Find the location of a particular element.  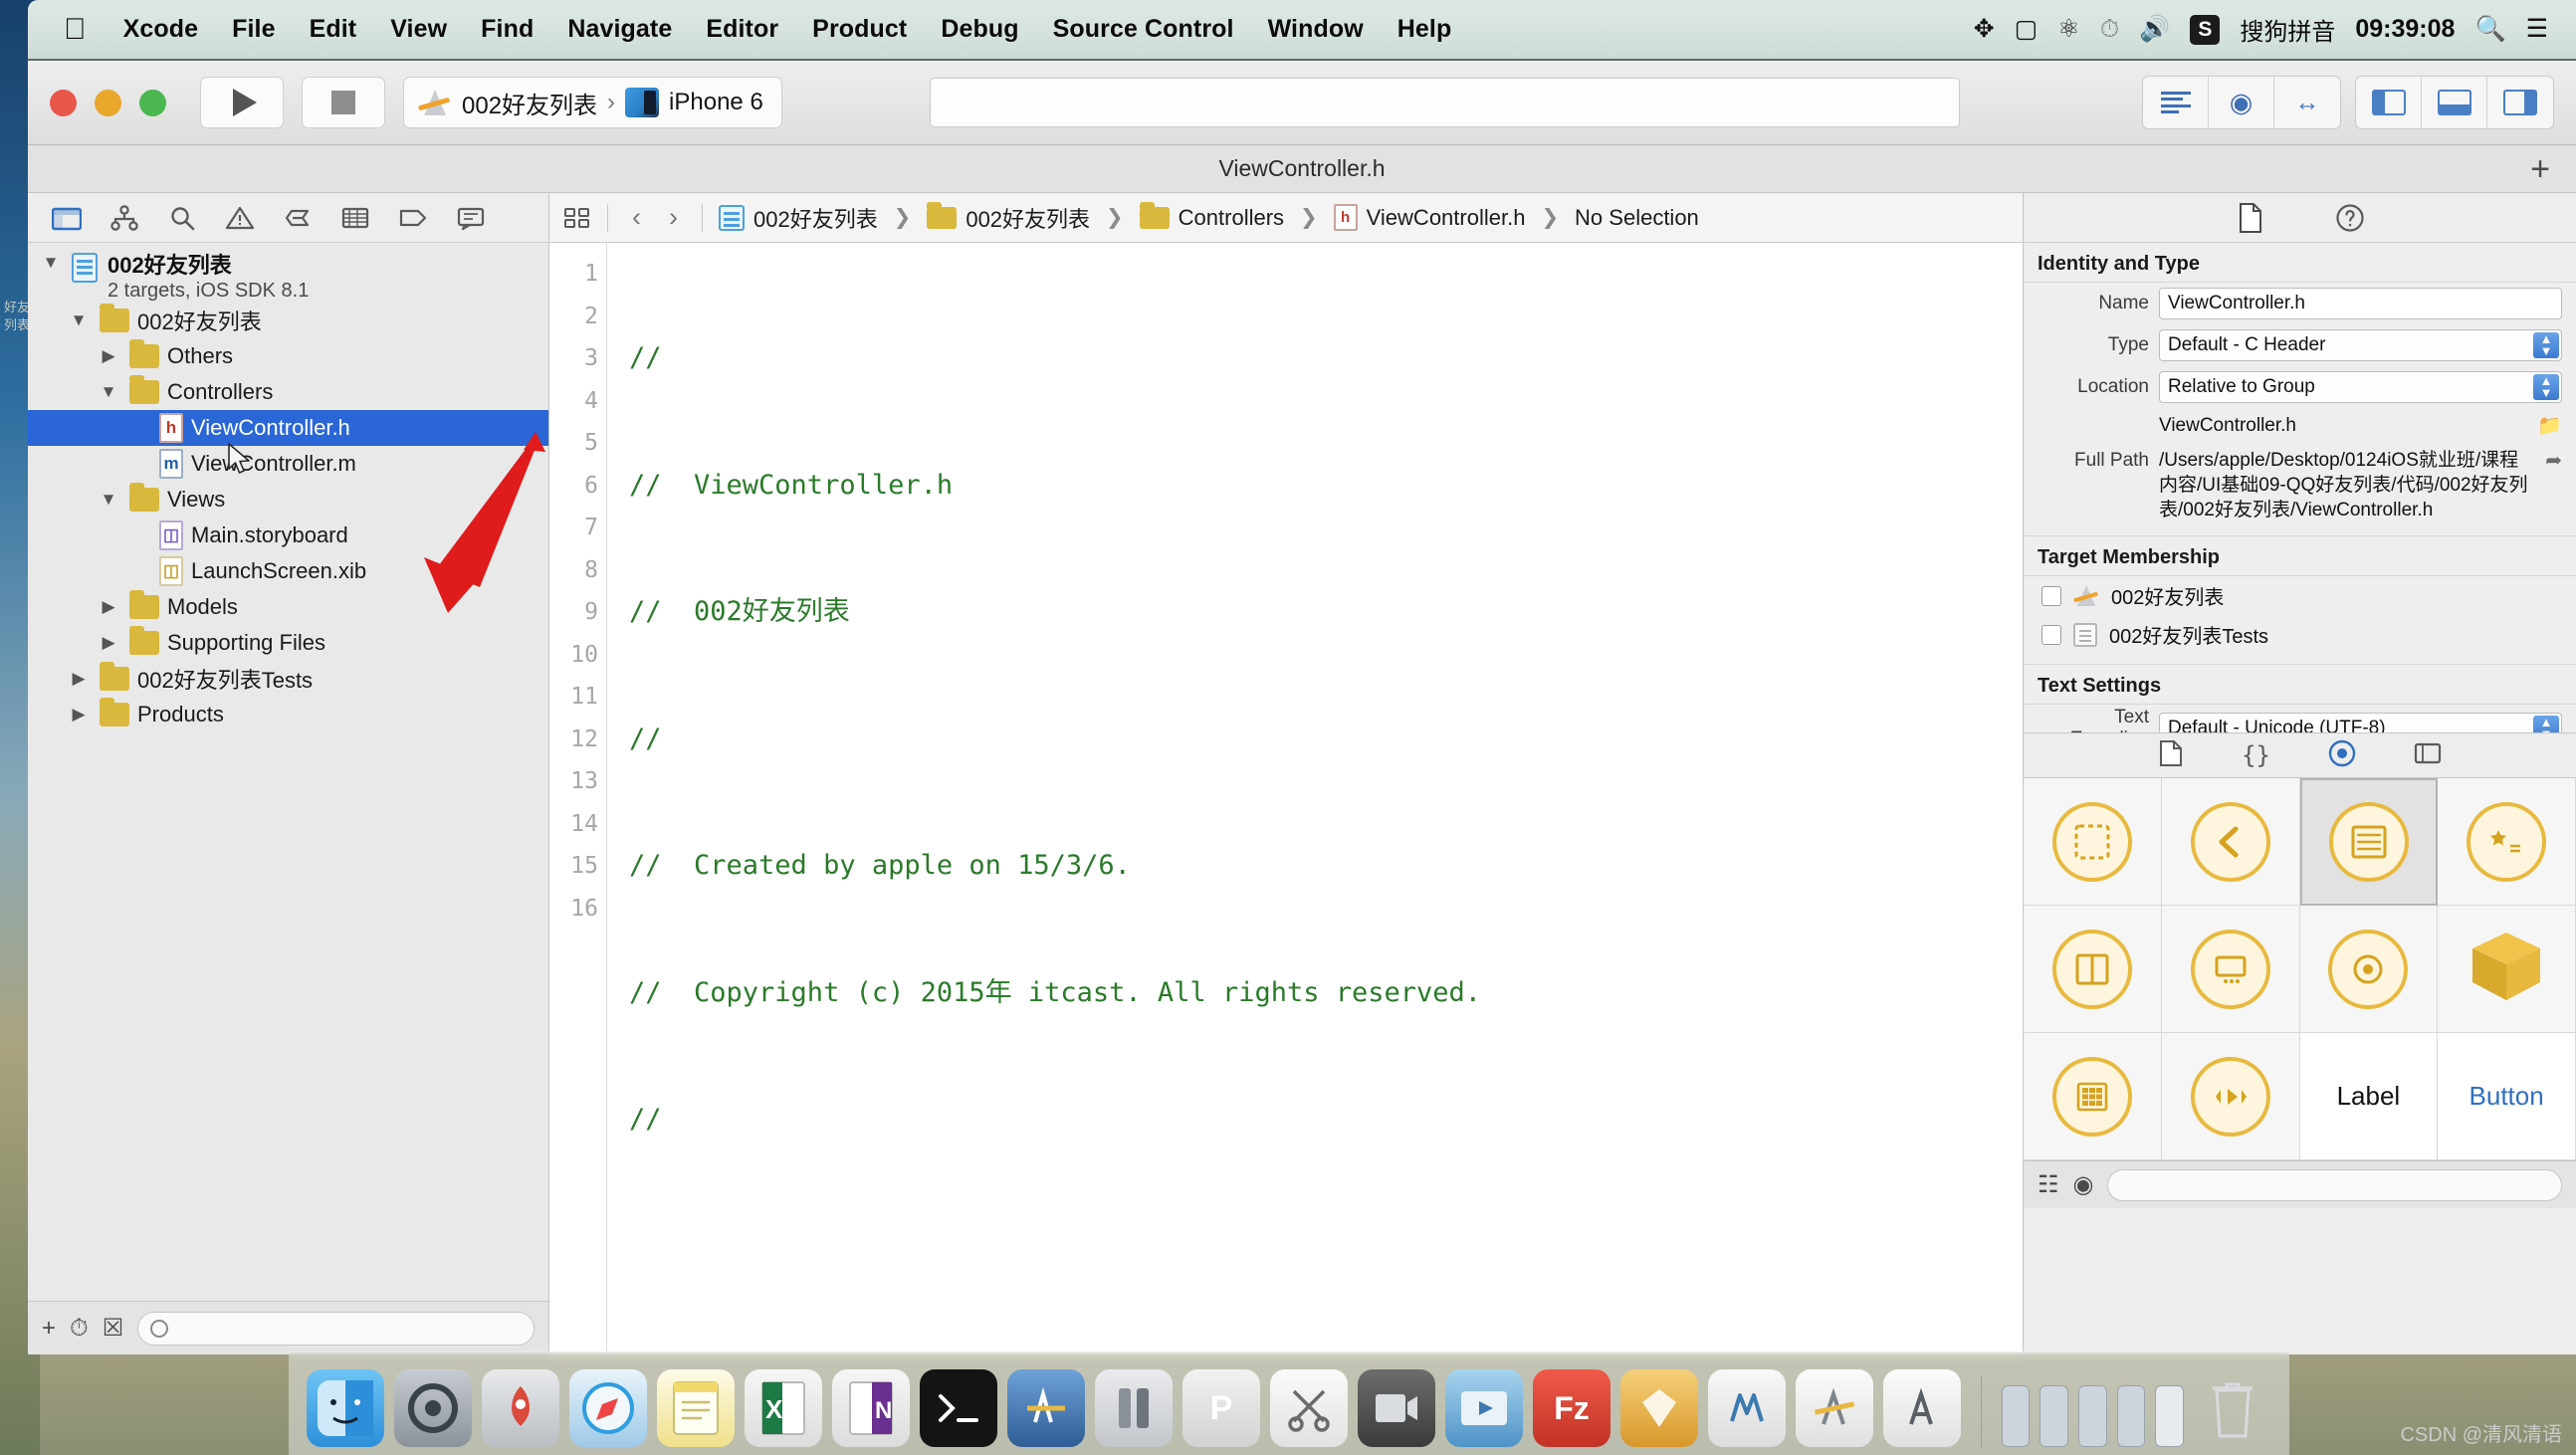

tree-row-project: ▼ 002好友列表 2 targets, iOS SDK 8.1 is located at coordinates (288, 277).